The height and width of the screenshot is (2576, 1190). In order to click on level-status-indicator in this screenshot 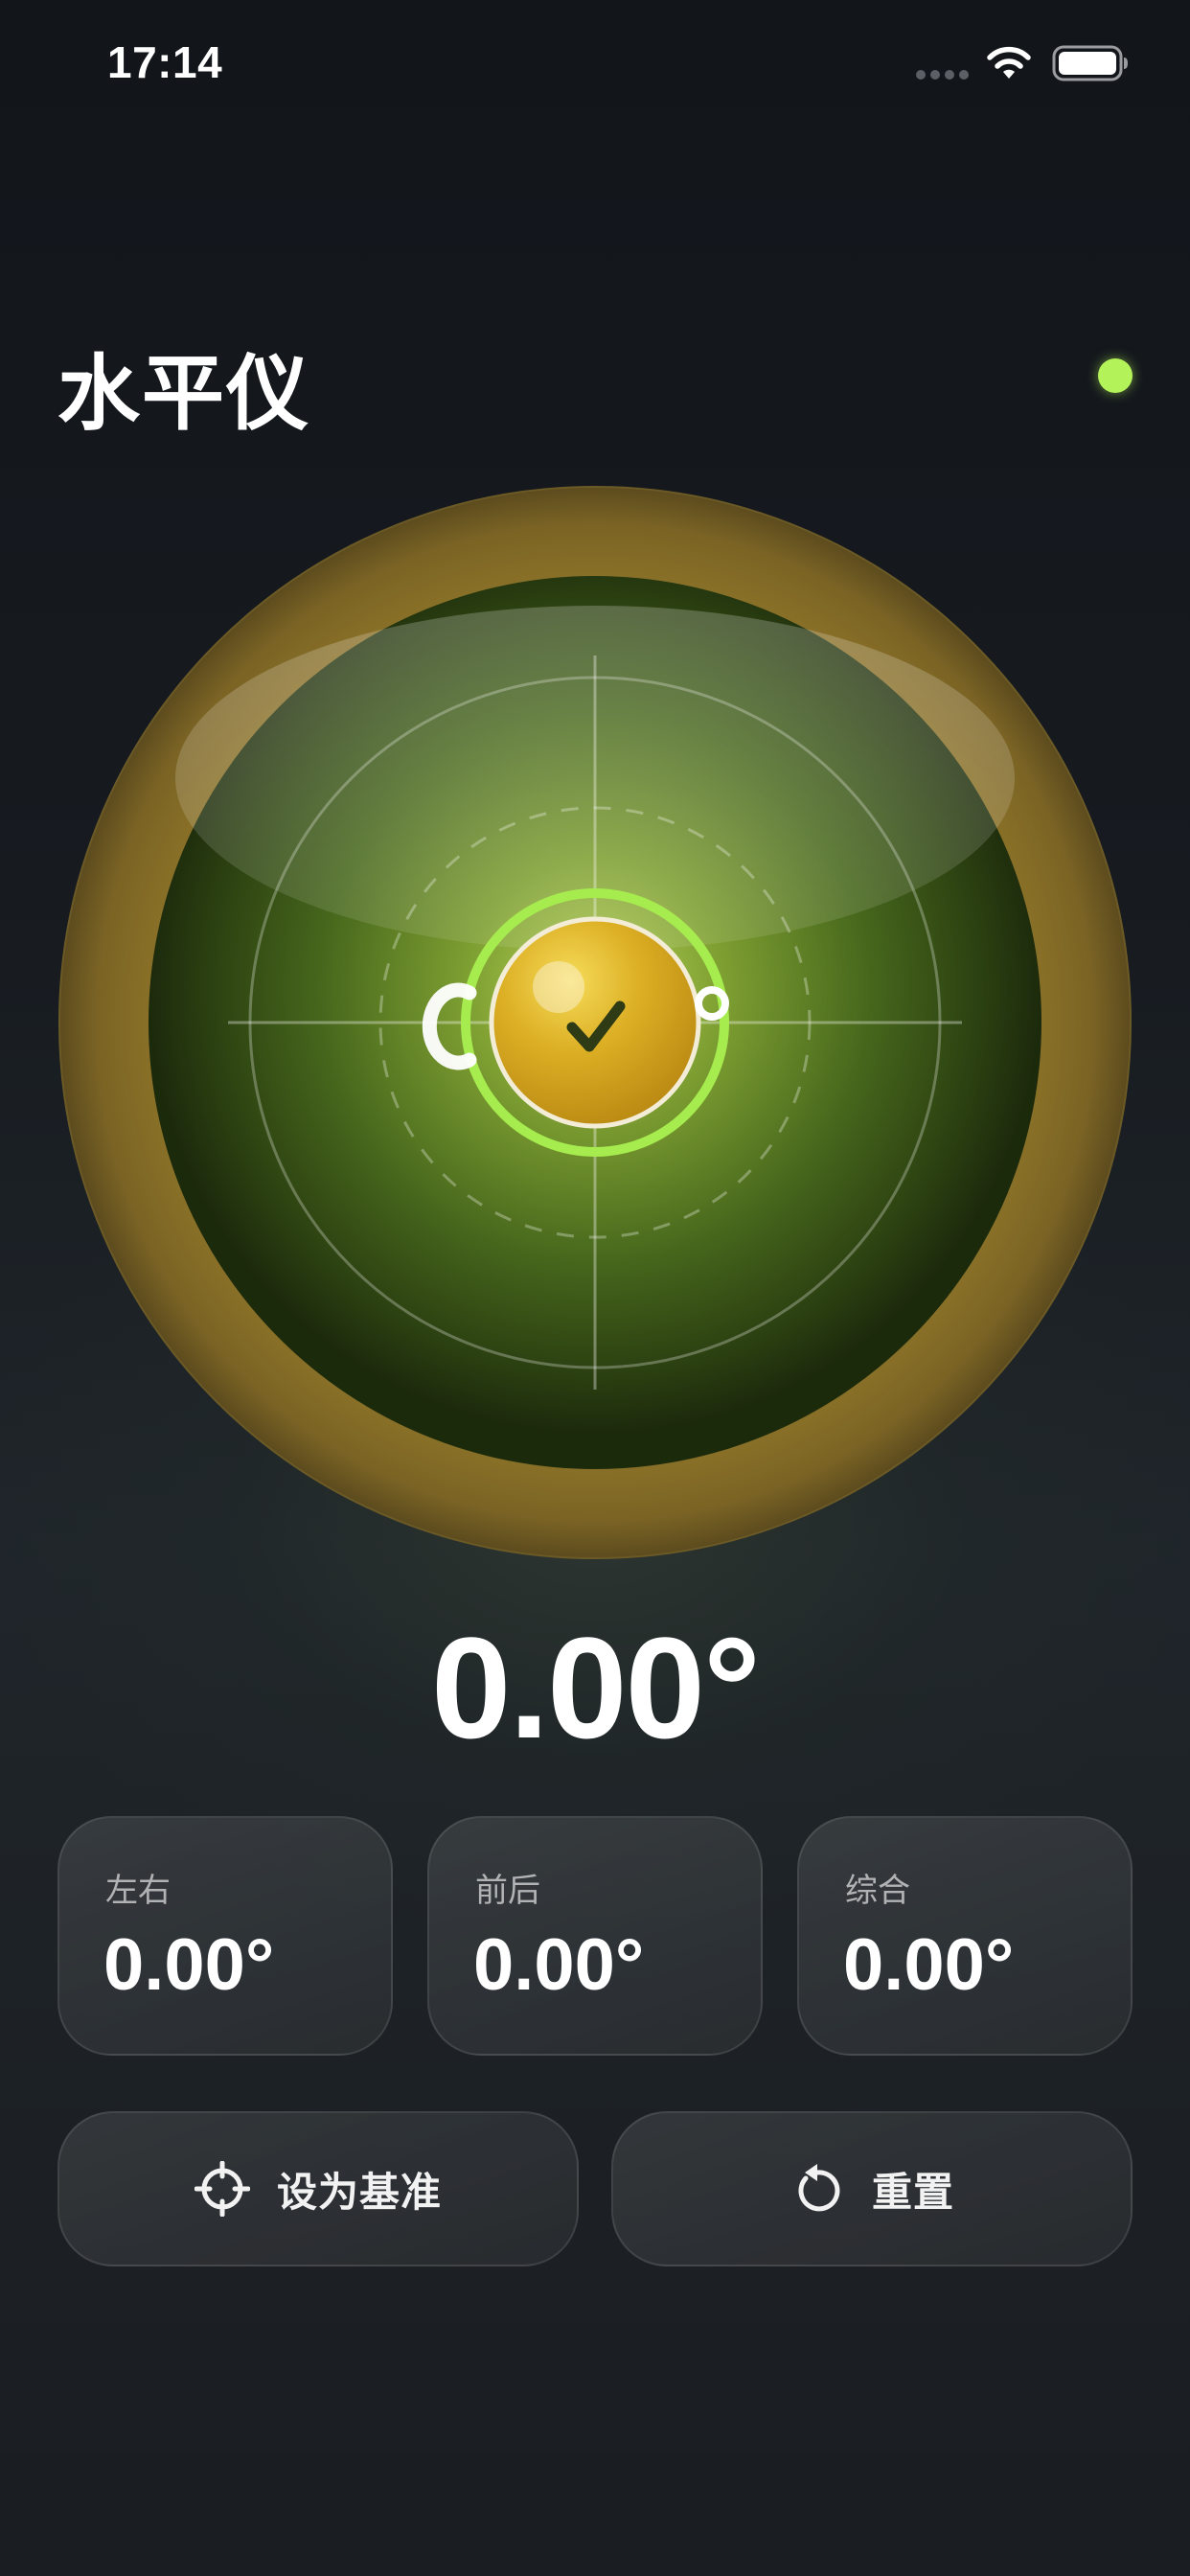, I will do `click(1115, 375)`.